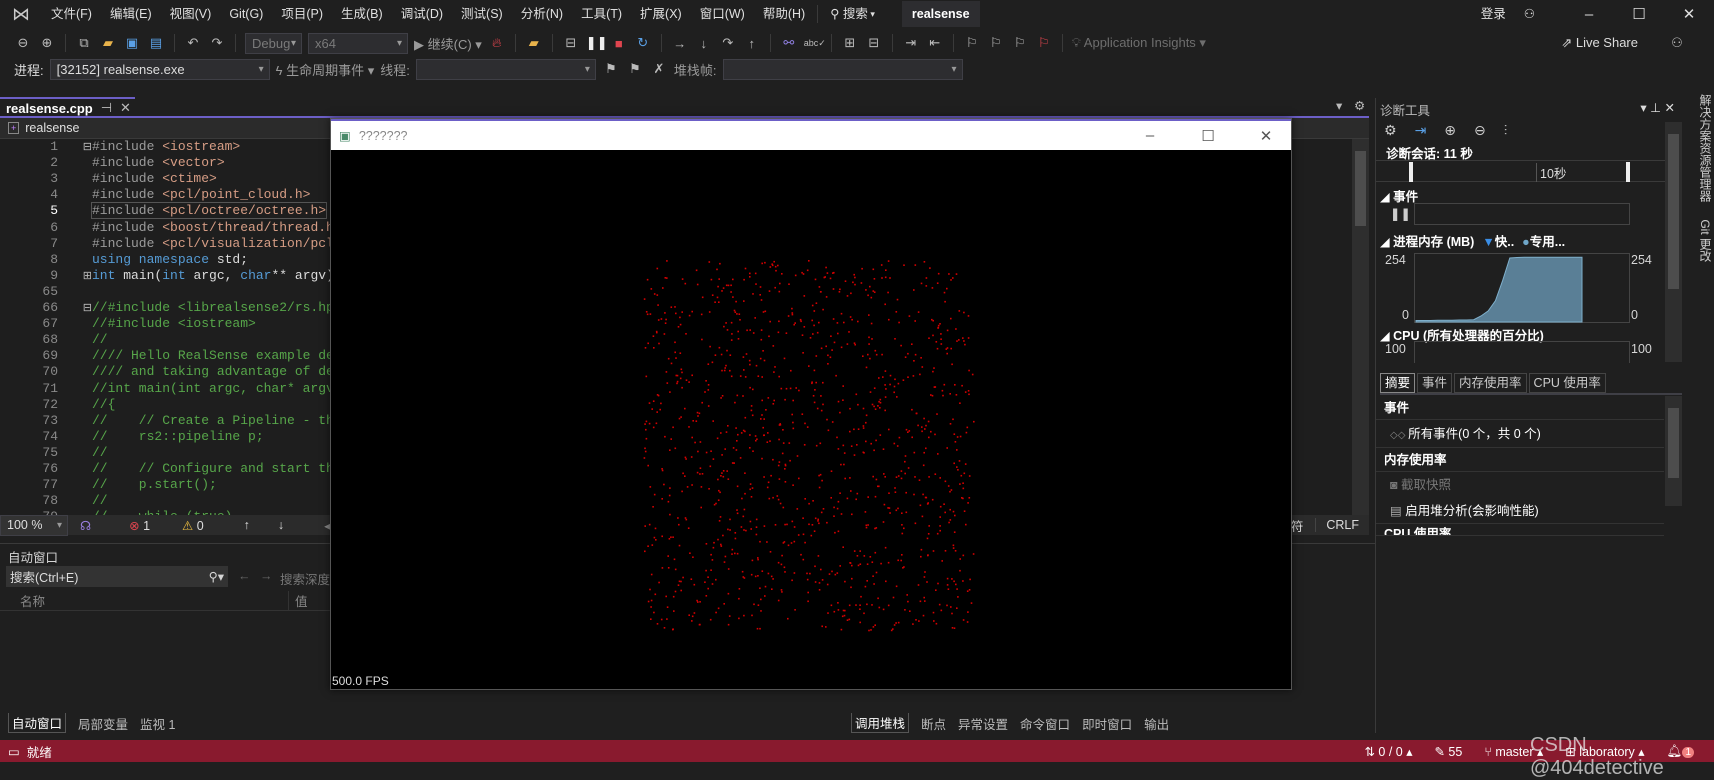 The width and height of the screenshot is (1714, 780). What do you see at coordinates (1107, 723) in the screenshot?
I see `tab-item: 即时窗口` at bounding box center [1107, 723].